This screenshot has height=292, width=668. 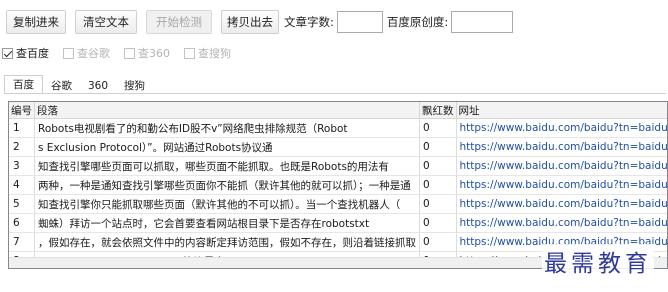 I want to click on check-google: 查谷歌, so click(x=86, y=53).